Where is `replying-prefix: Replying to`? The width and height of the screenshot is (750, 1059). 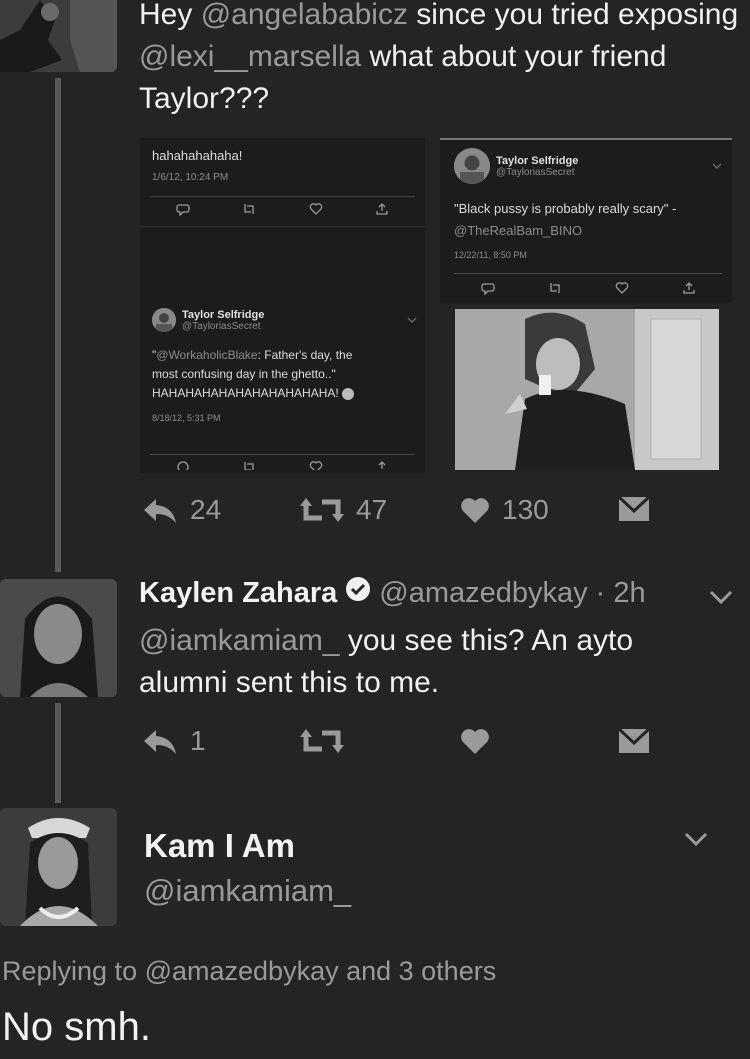
replying-prefix: Replying to is located at coordinates (73, 971).